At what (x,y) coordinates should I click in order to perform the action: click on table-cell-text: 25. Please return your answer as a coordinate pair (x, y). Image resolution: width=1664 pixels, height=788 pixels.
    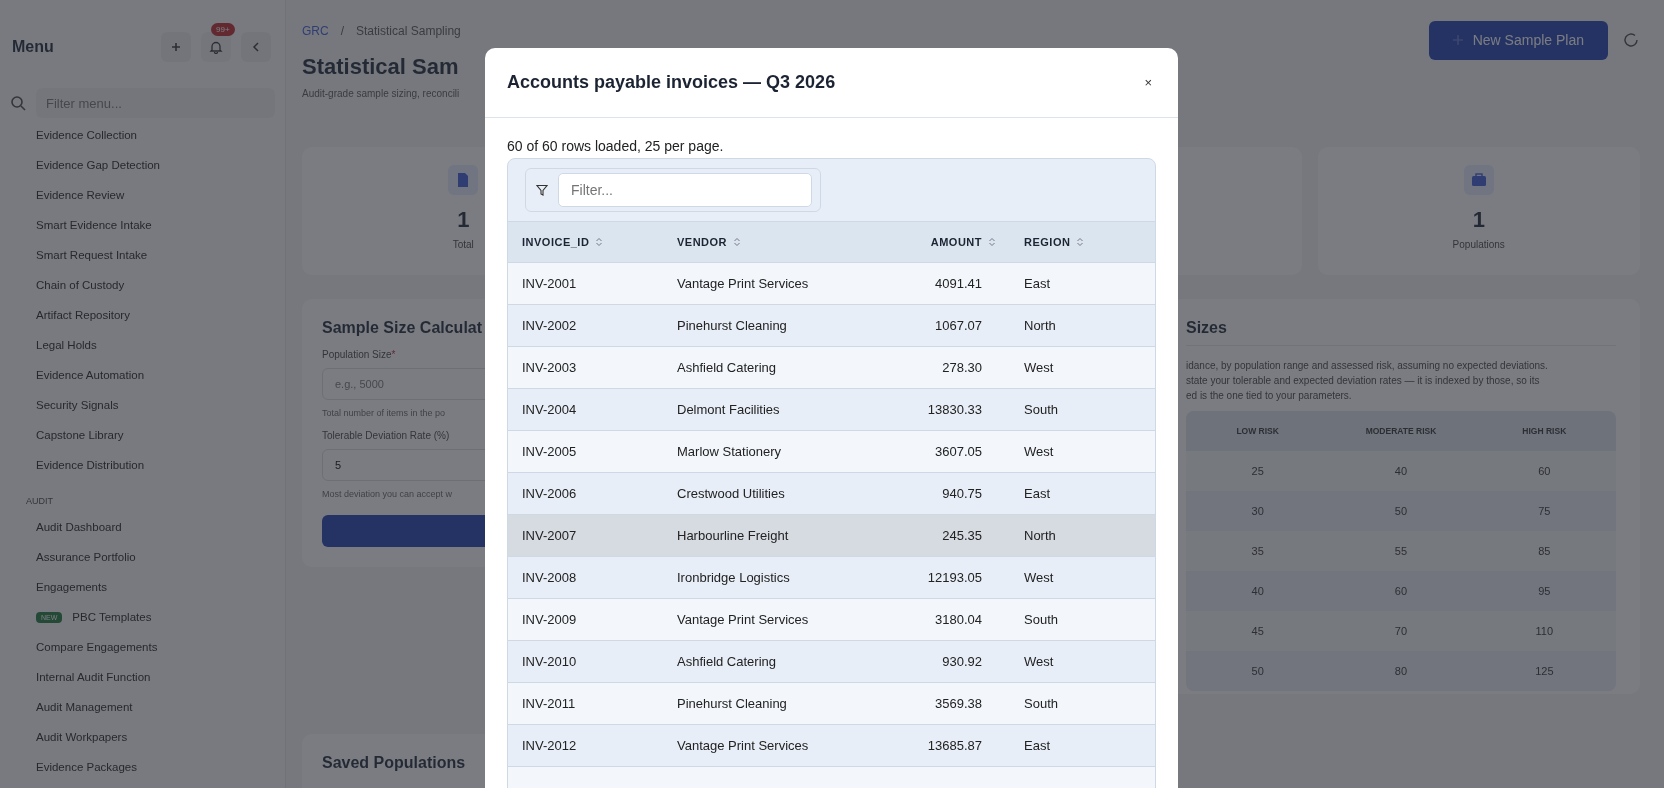
    Looking at the image, I should click on (1257, 471).